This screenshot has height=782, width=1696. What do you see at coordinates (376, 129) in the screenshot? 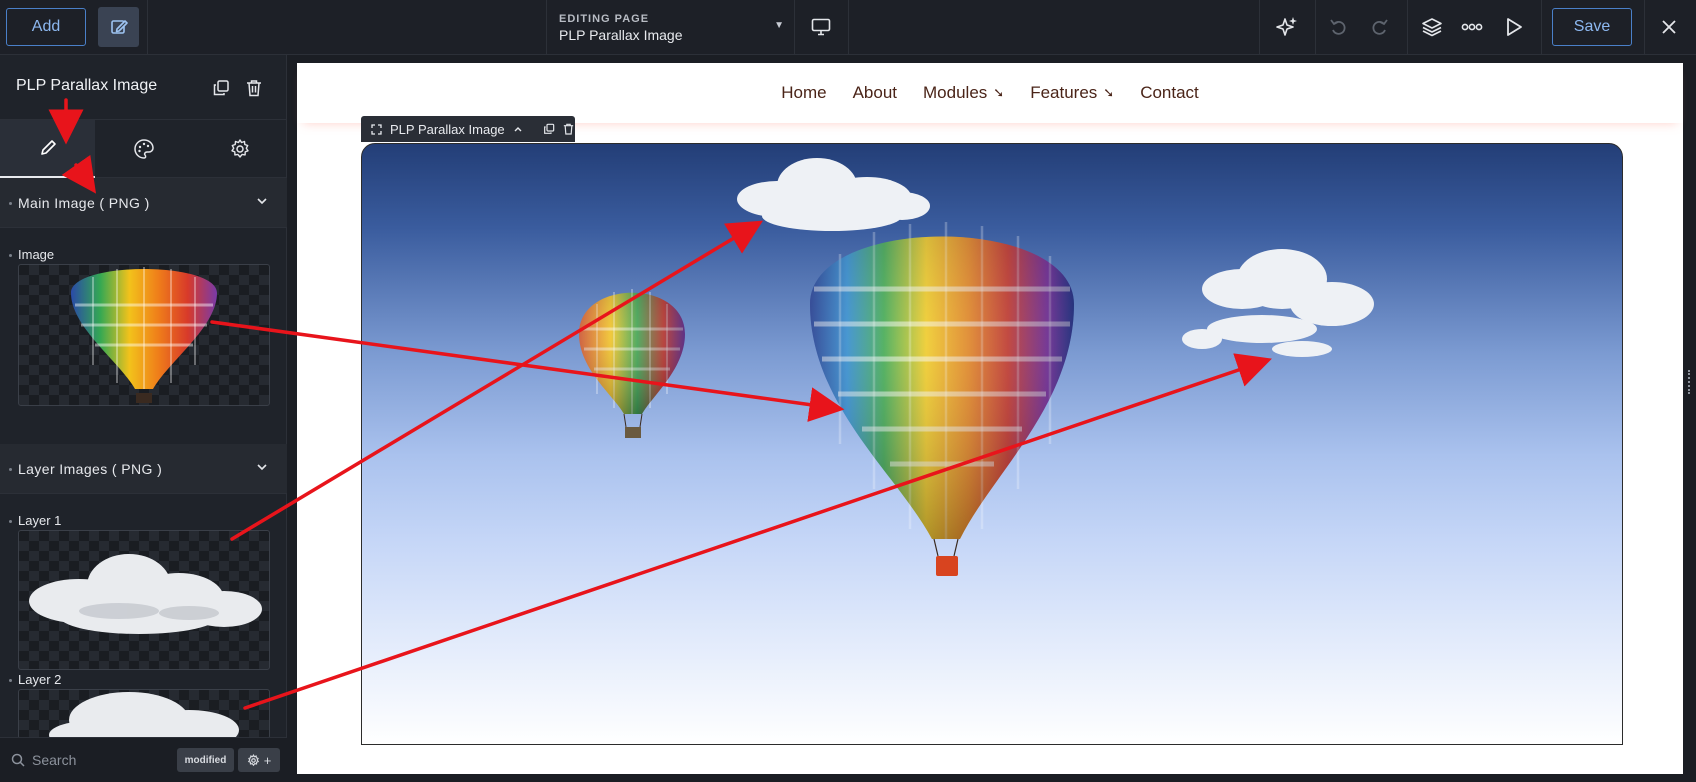
I see `expand-icon` at bounding box center [376, 129].